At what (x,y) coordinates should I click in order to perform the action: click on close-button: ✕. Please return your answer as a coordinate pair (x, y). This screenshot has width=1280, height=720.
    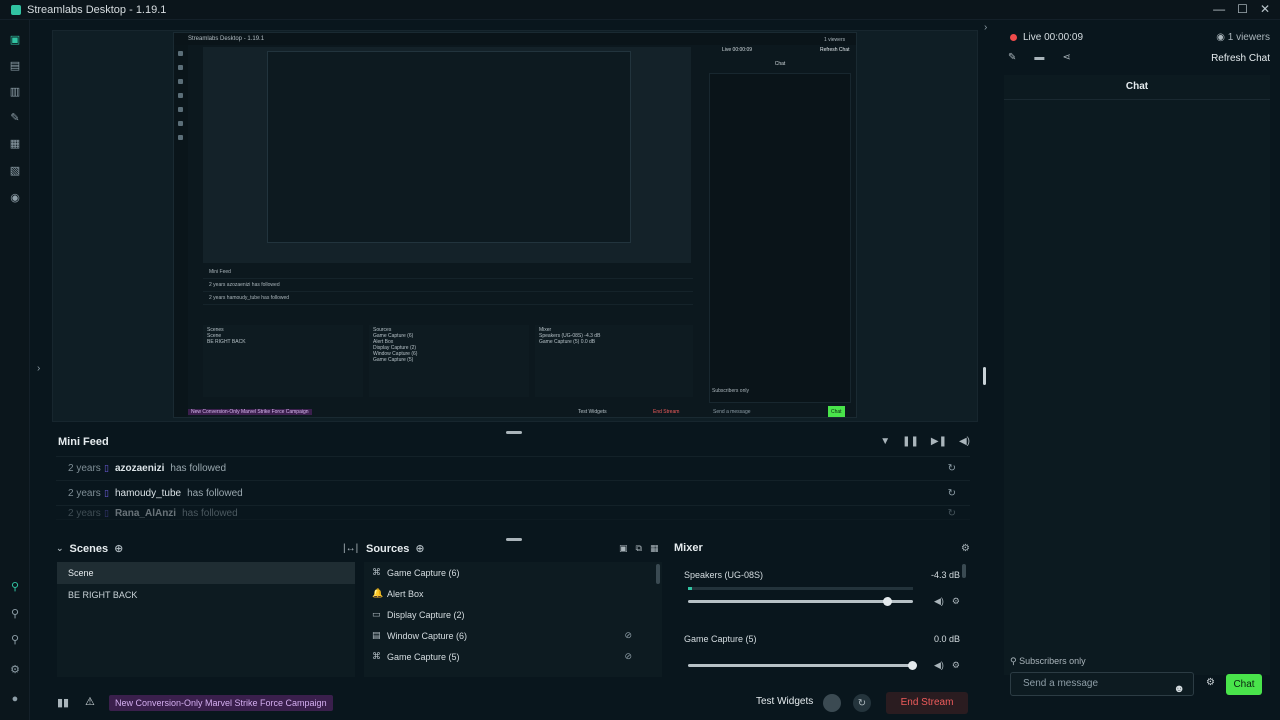
    Looking at the image, I should click on (1265, 9).